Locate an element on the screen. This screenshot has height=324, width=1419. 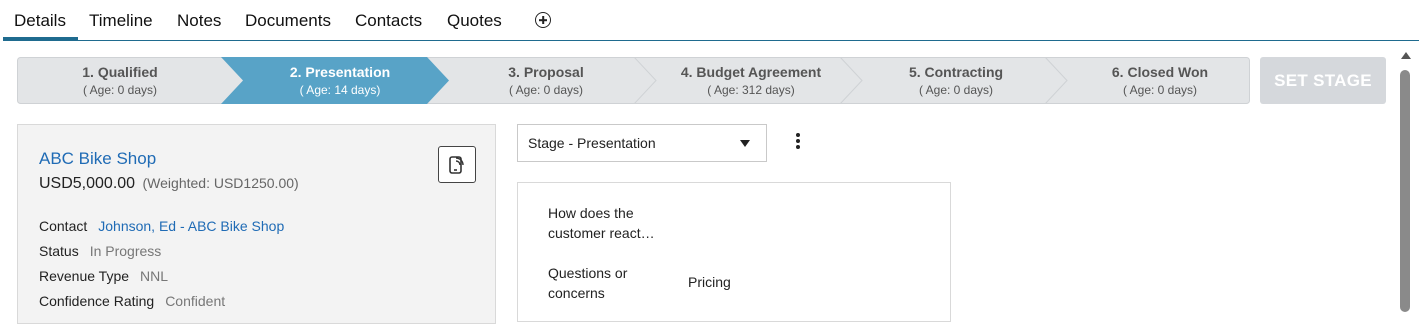
scroll-up-icon is located at coordinates (1406, 55).